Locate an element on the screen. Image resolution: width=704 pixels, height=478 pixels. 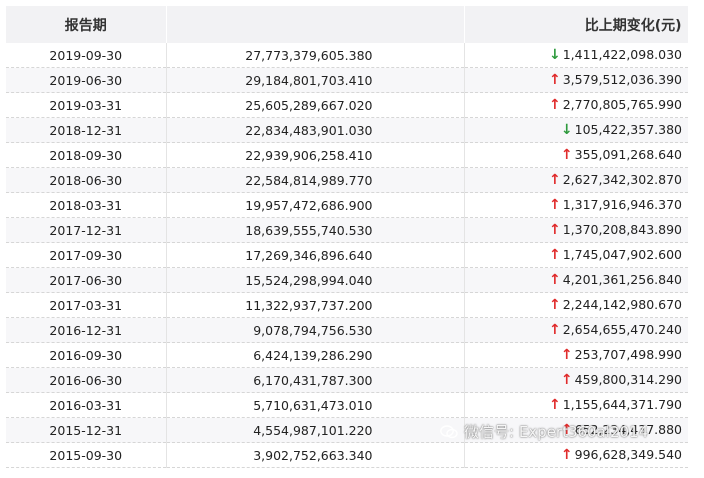
header-row: 报告期 比上期变化(元) is located at coordinates (347, 24).